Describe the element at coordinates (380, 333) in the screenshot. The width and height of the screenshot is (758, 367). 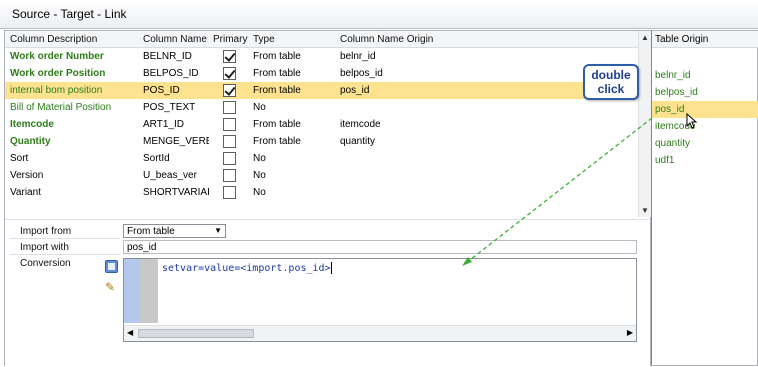
I see `editor-horizontal-scrollbar: ◀ ▶` at that location.